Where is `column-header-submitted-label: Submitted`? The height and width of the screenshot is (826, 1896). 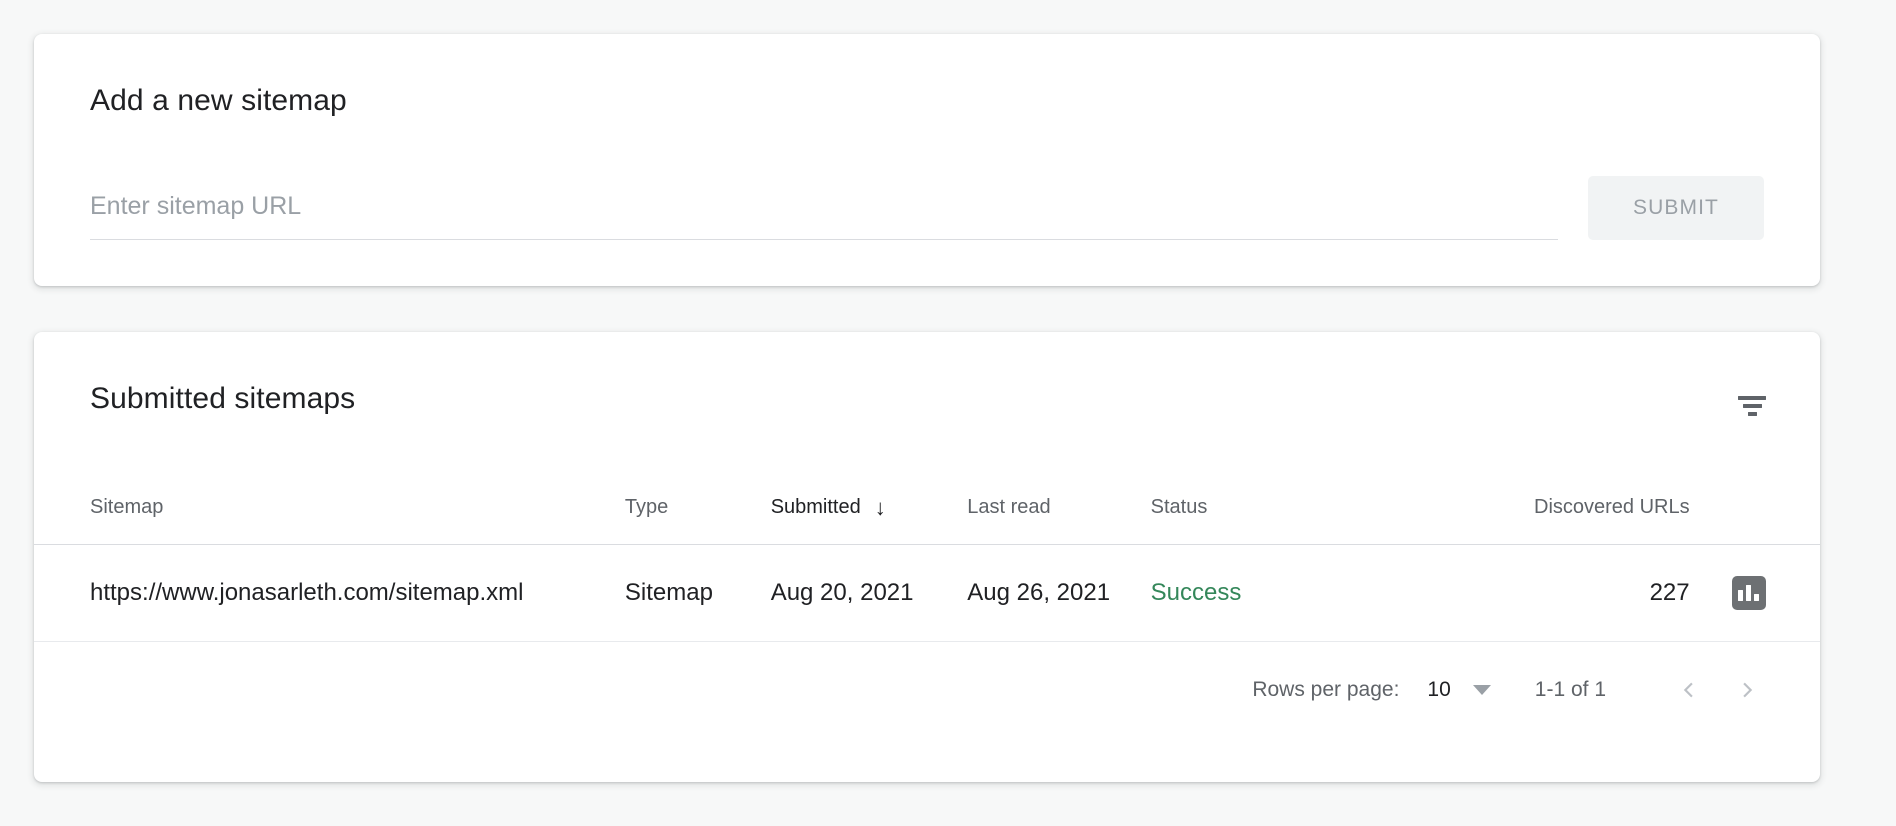 column-header-submitted-label: Submitted is located at coordinates (815, 506).